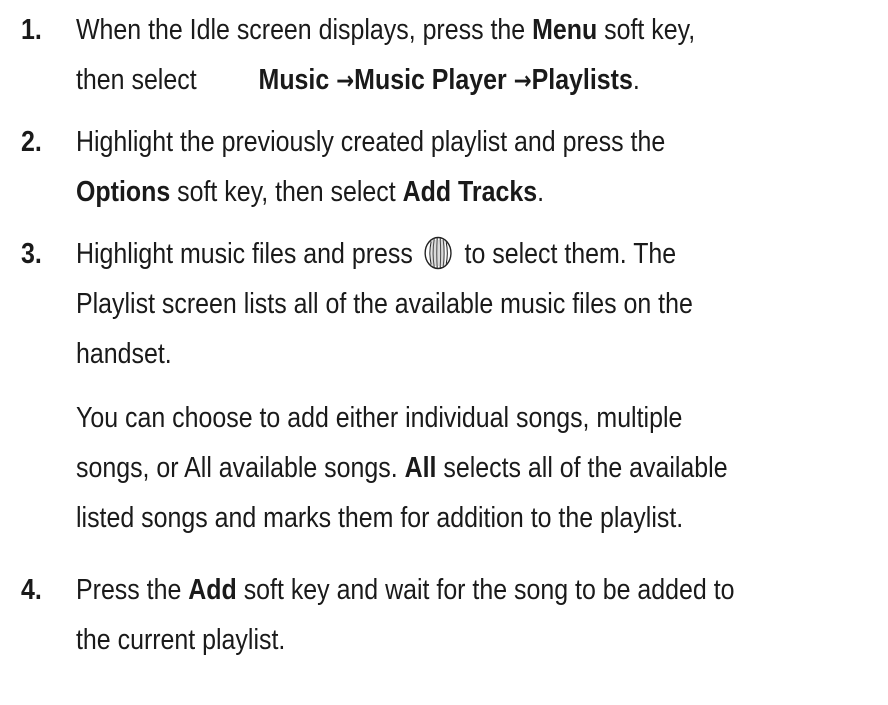 The width and height of the screenshot is (888, 705). Describe the element at coordinates (437, 250) in the screenshot. I see `select-key-icon` at that location.